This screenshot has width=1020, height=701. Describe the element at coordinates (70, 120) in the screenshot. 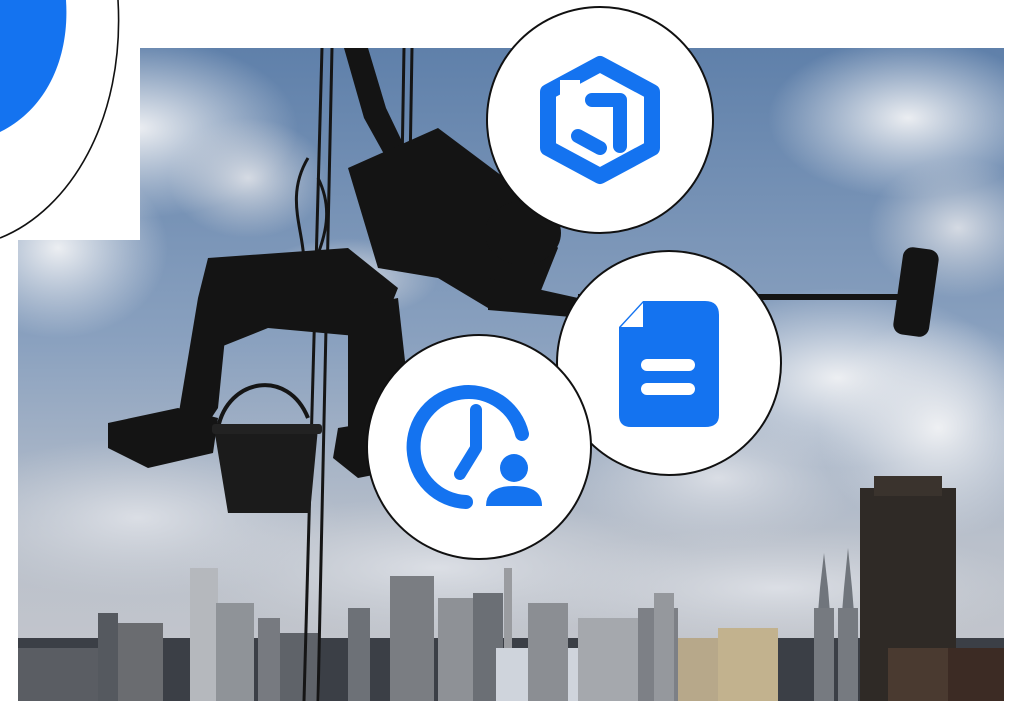

I see `decorative-blue-ring` at that location.